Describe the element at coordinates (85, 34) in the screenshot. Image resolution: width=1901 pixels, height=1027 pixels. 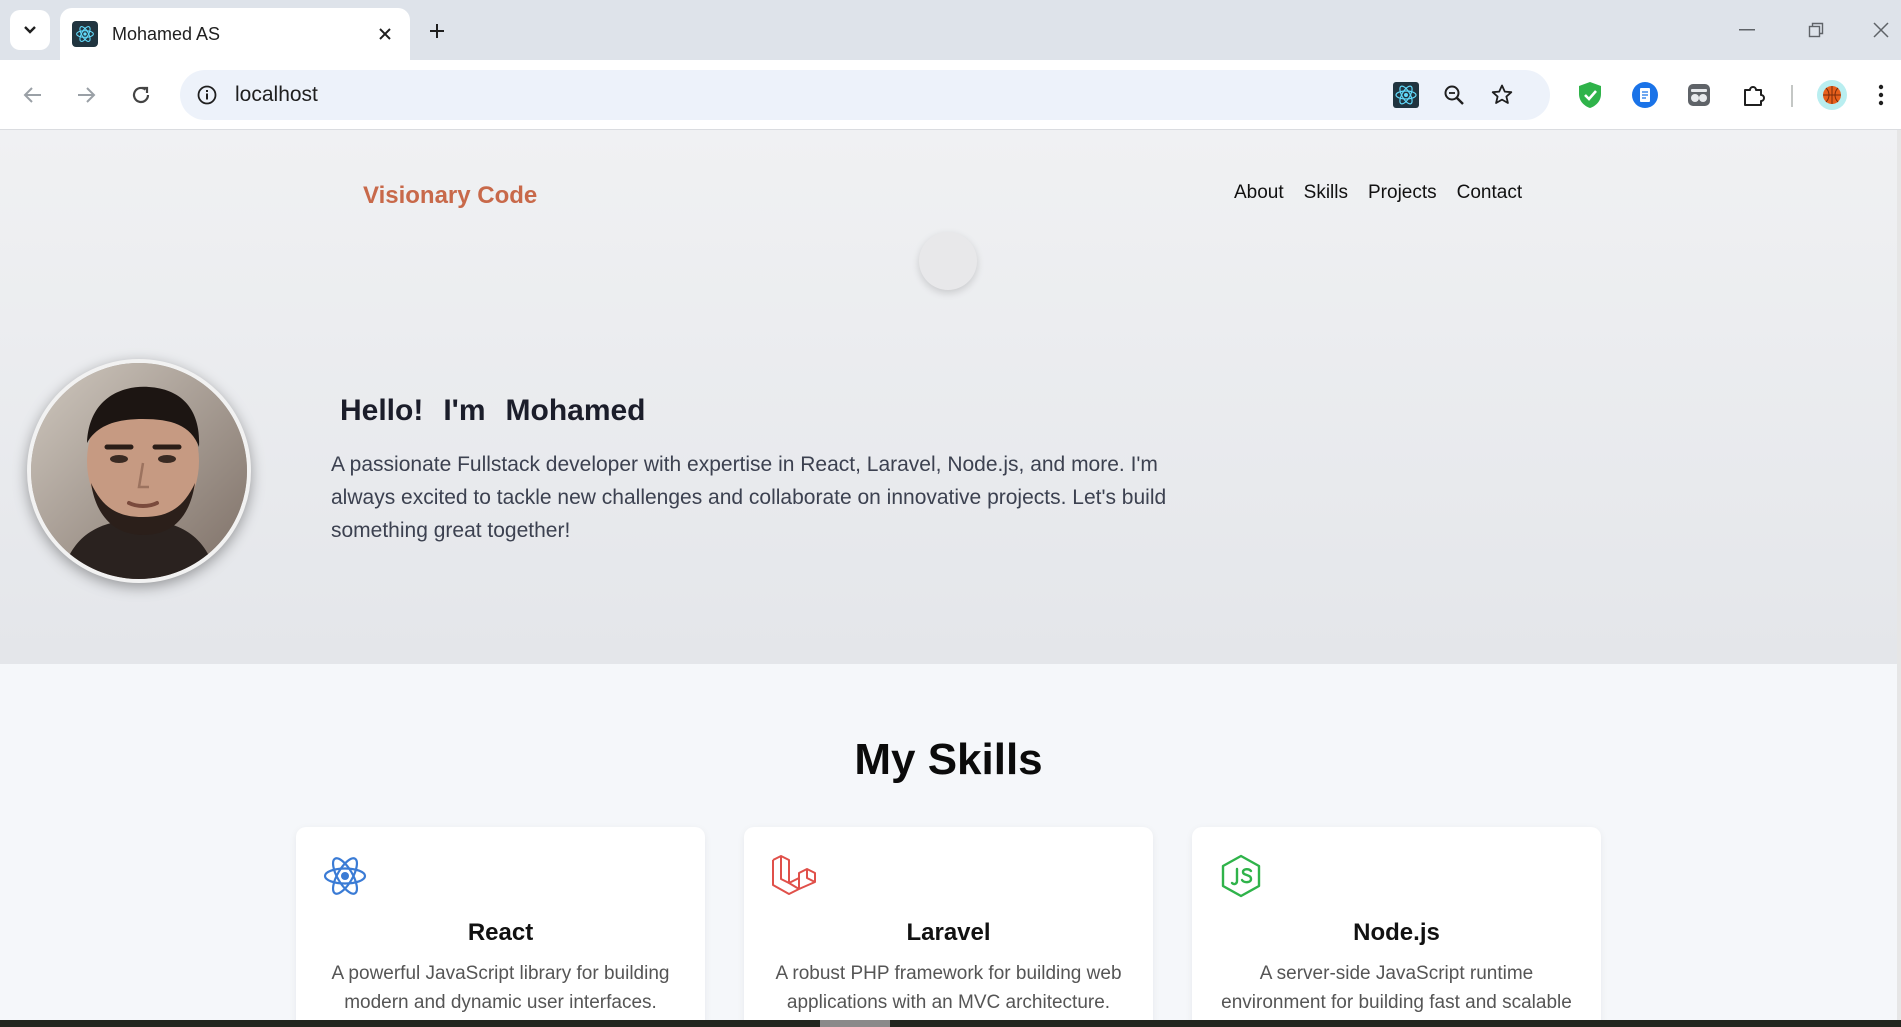
I see `react-favicon-icon` at that location.